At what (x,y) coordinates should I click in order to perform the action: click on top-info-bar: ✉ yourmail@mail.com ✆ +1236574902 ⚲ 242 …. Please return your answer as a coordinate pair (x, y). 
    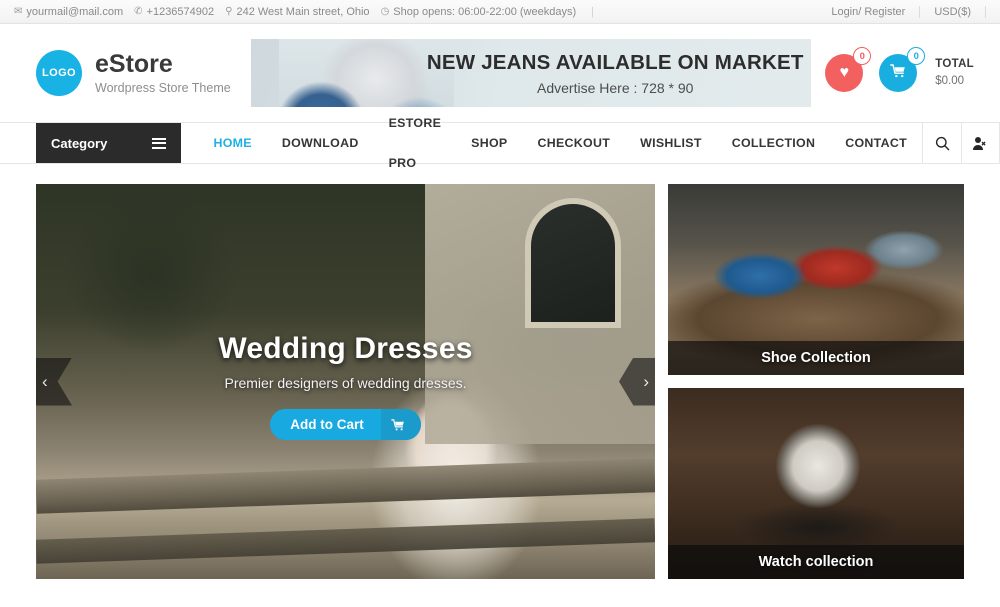
    Looking at the image, I should click on (500, 12).